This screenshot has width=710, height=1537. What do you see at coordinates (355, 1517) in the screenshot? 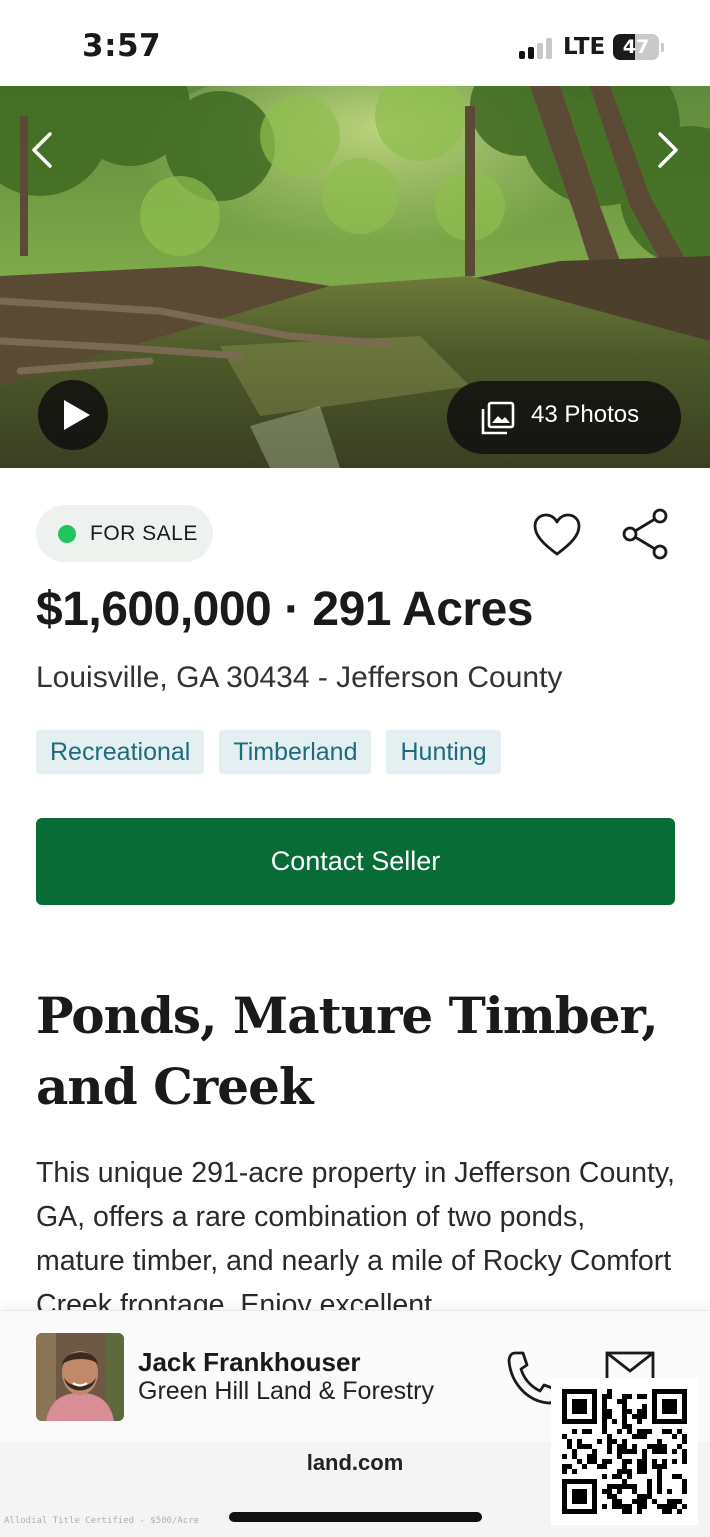
I see `home-indicator` at bounding box center [355, 1517].